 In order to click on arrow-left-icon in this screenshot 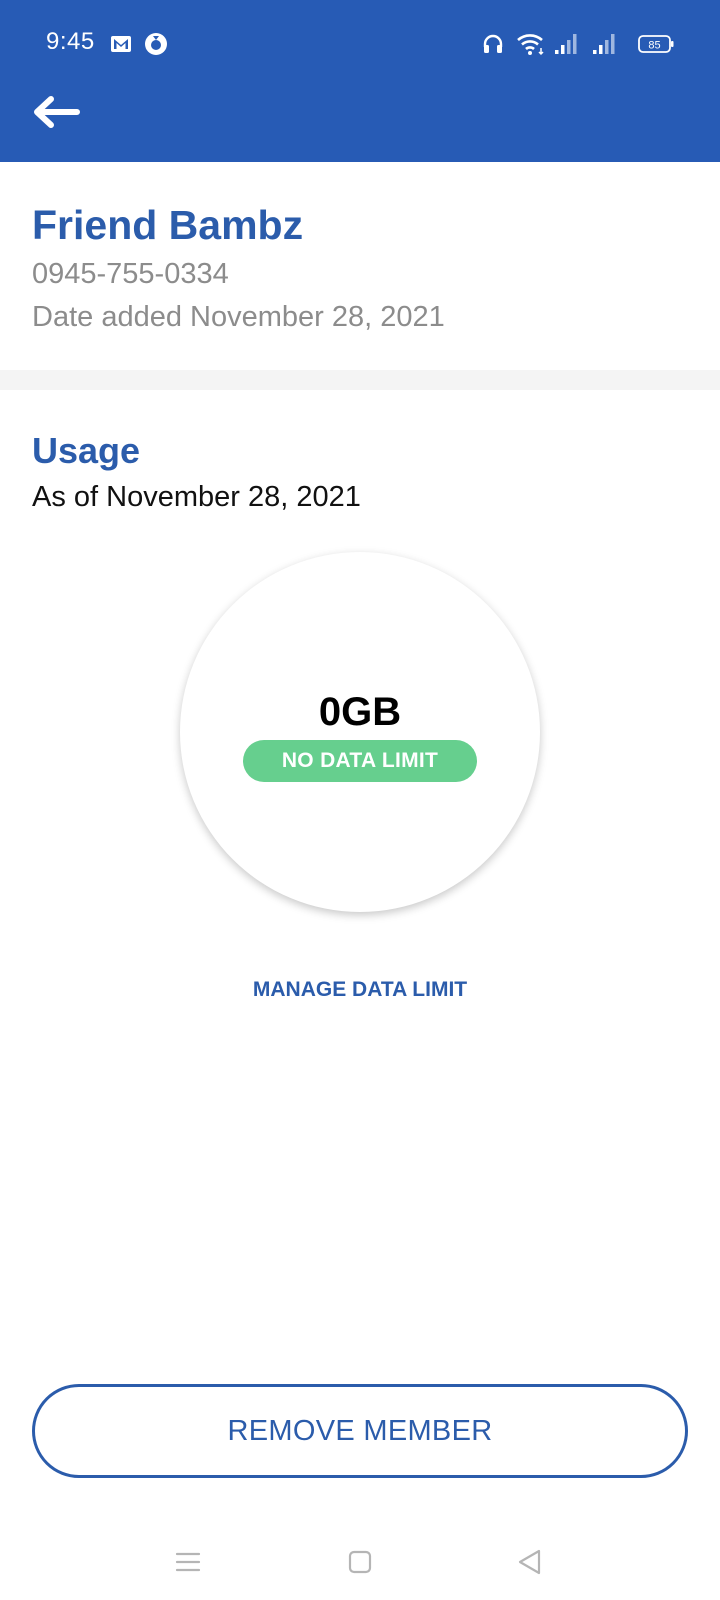, I will do `click(57, 112)`.